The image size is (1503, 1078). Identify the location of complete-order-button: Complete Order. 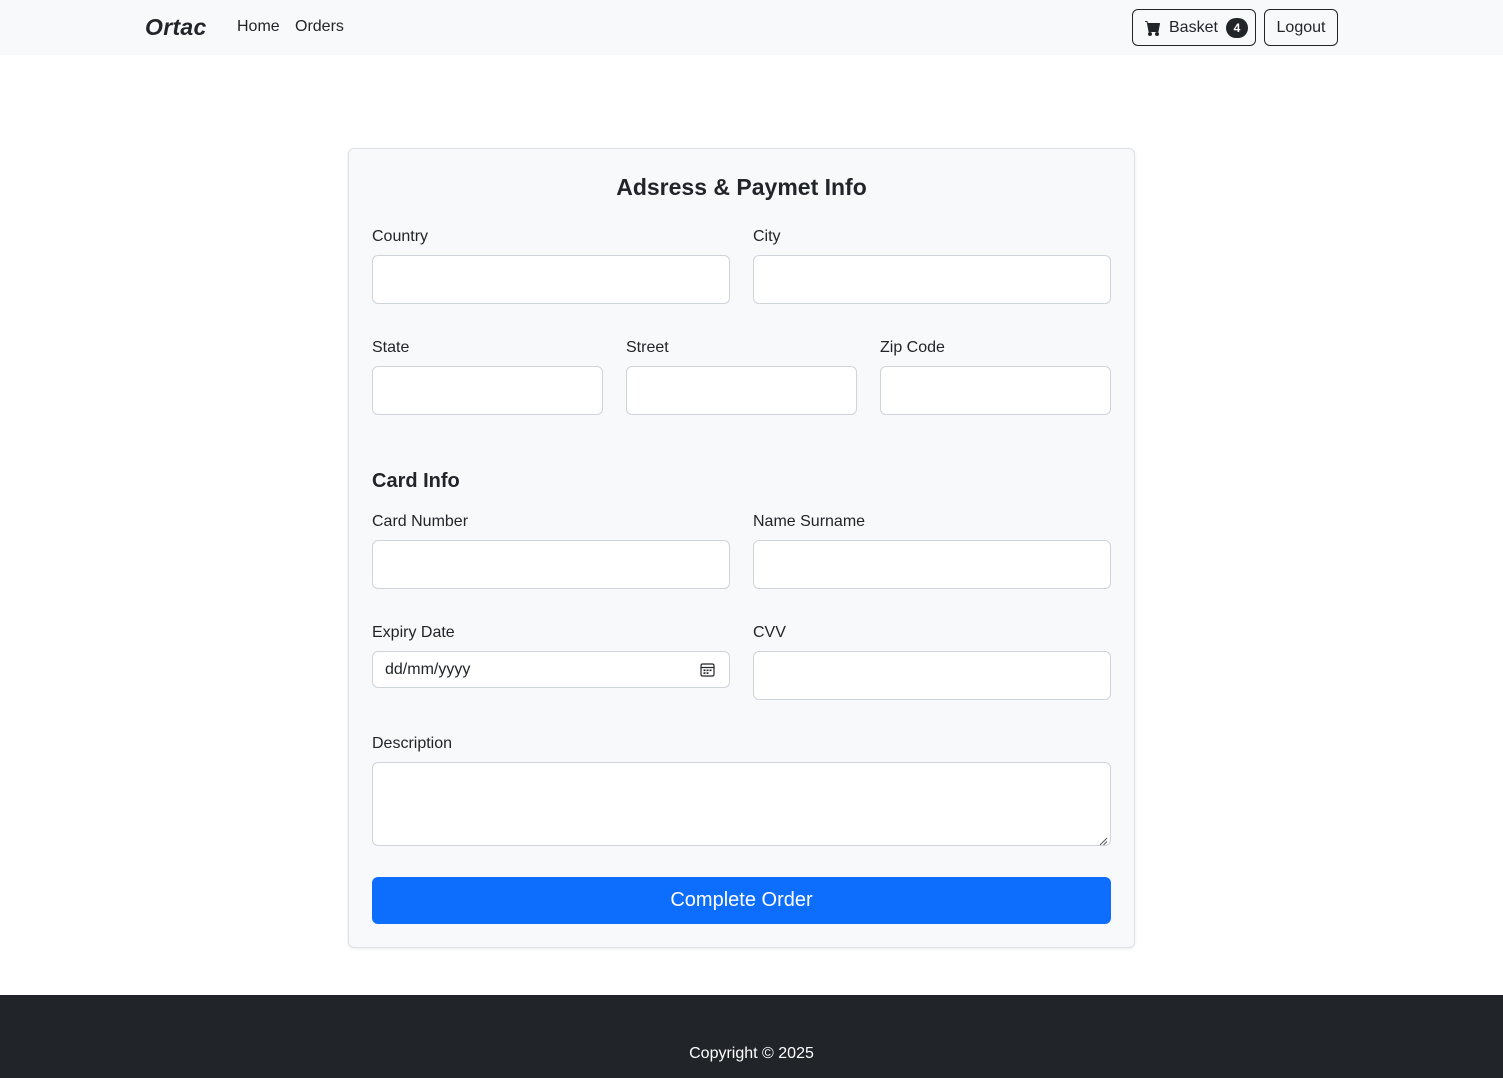
(741, 900).